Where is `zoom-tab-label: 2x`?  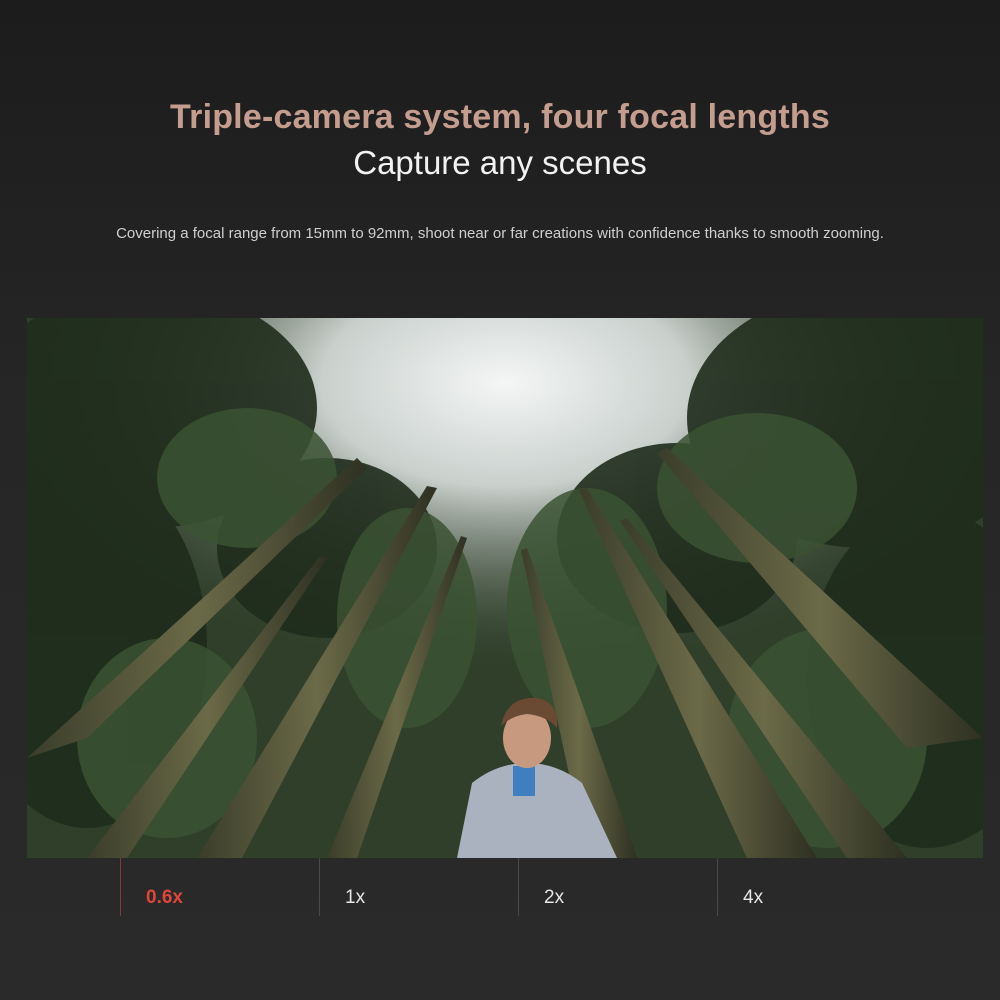 zoom-tab-label: 2x is located at coordinates (554, 897).